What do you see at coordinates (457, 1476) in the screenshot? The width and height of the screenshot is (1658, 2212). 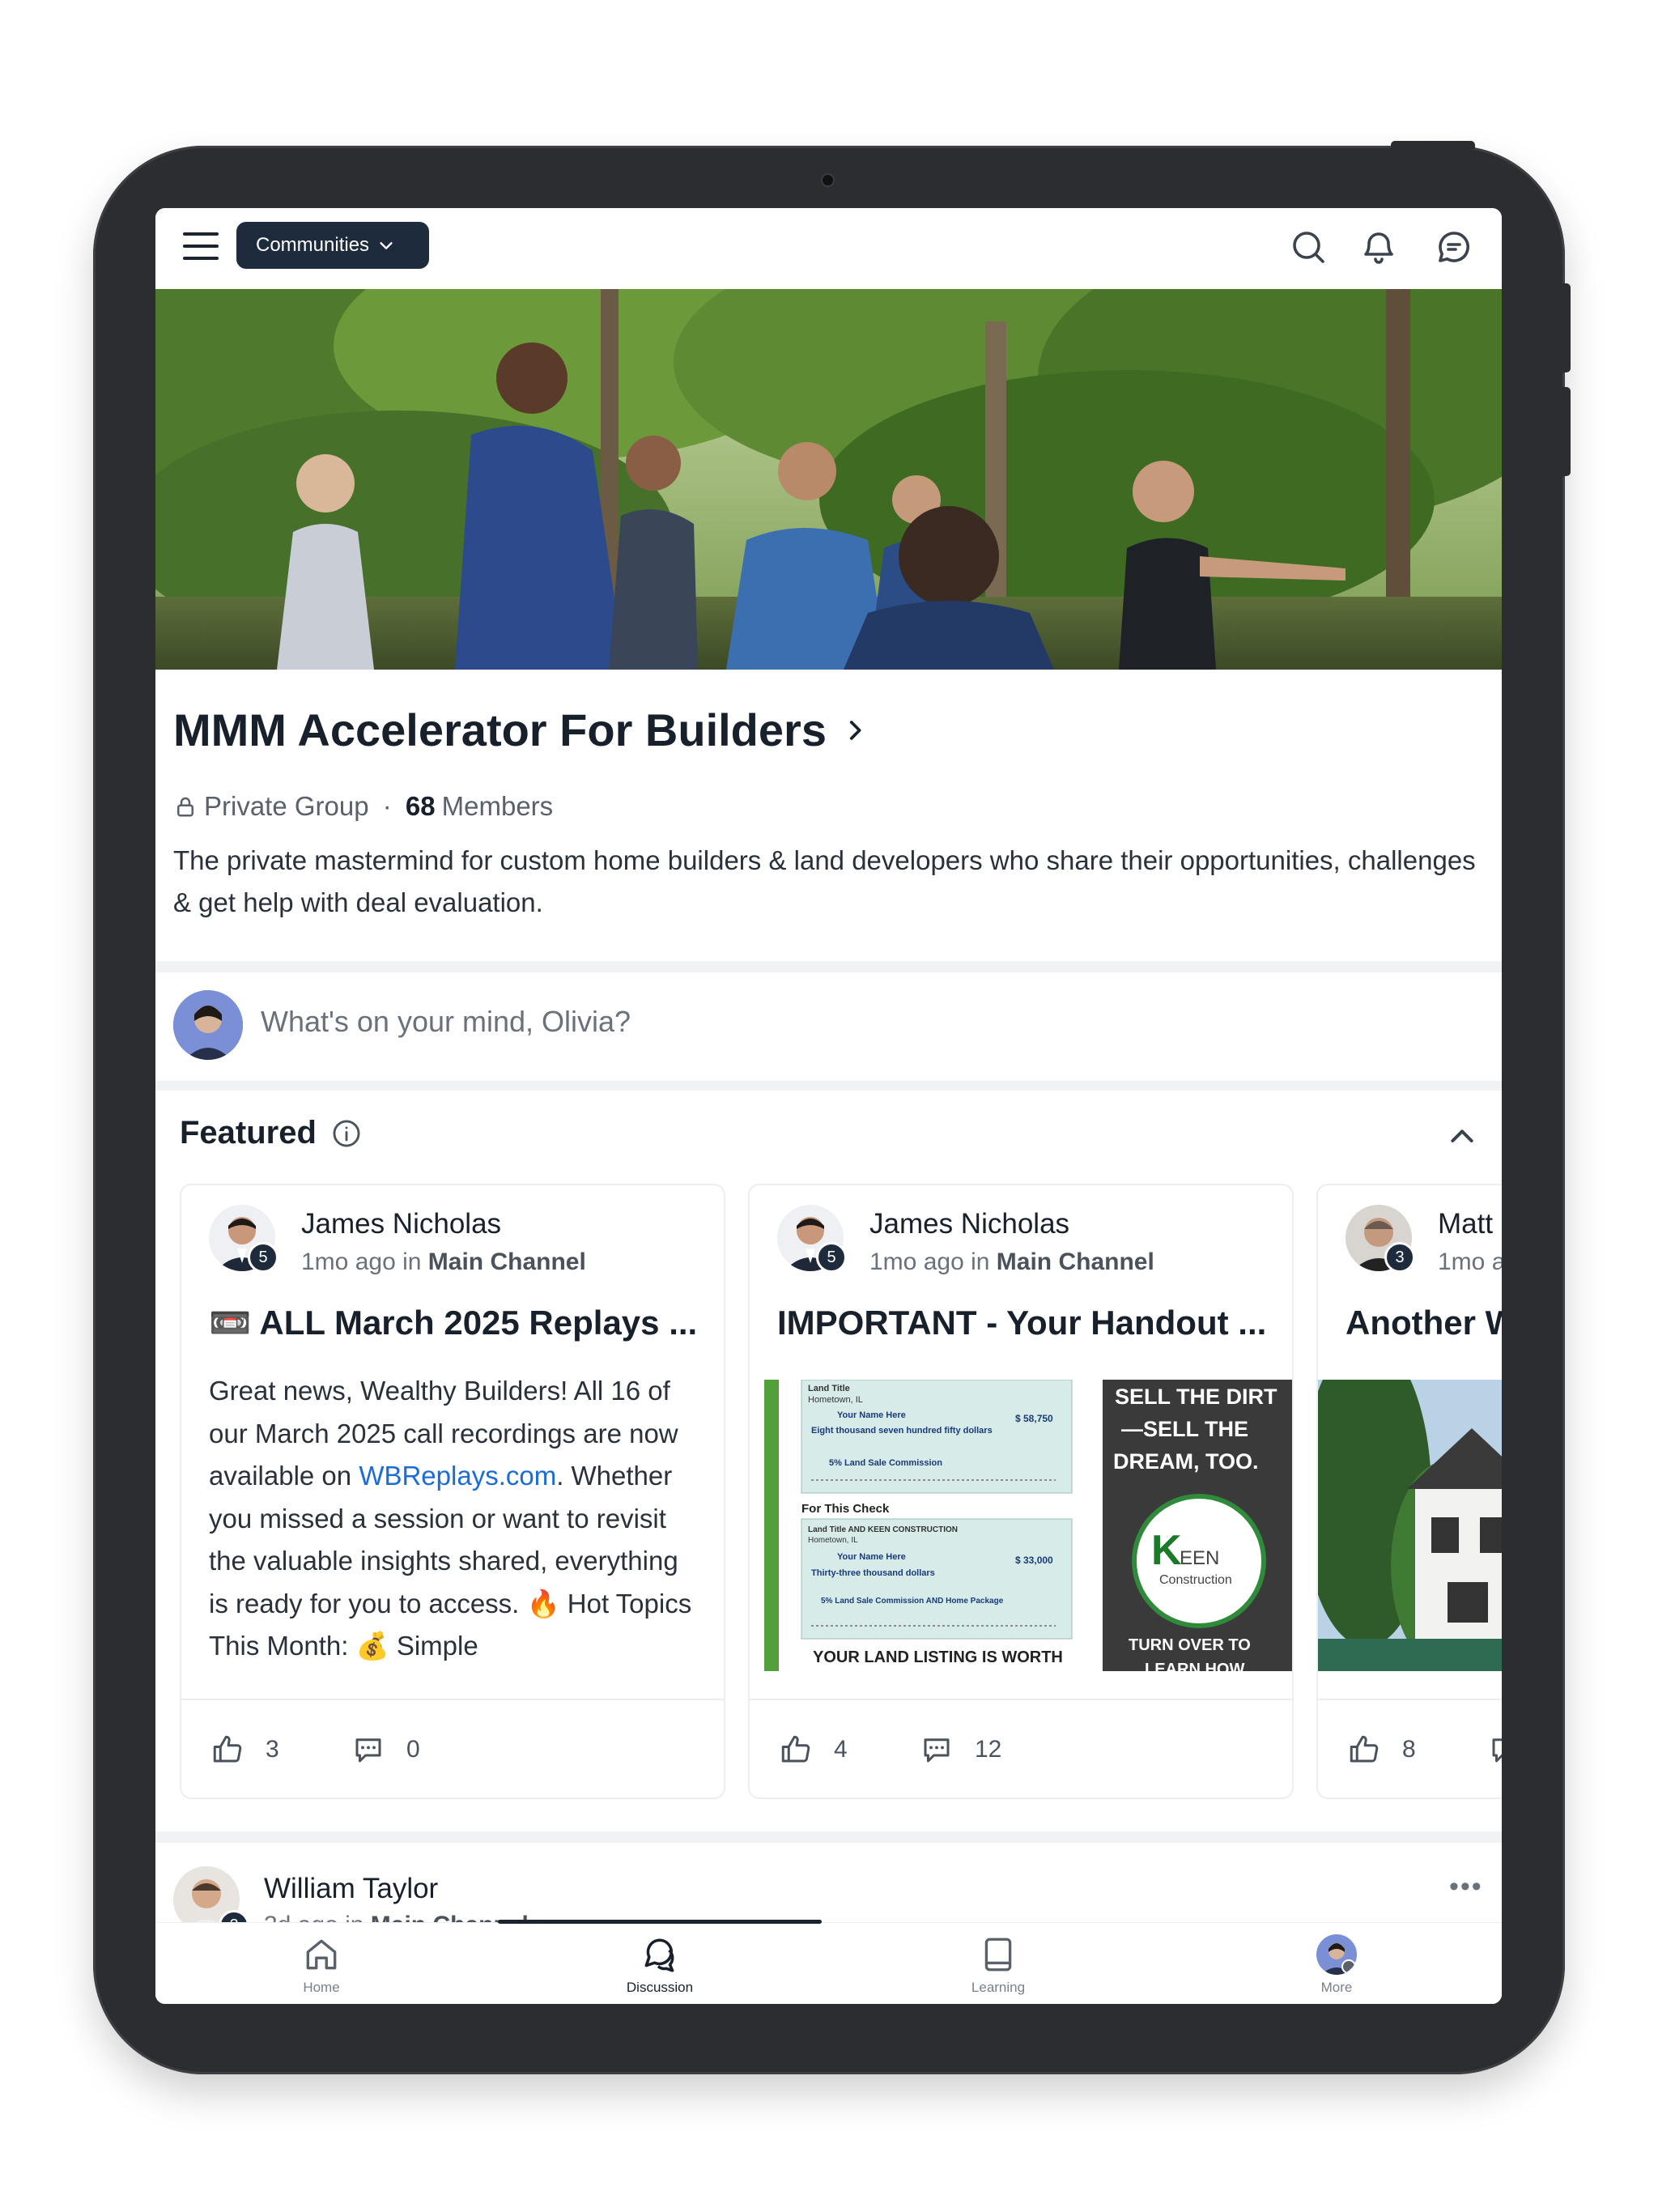 I see `post-link: WBReplays.com` at bounding box center [457, 1476].